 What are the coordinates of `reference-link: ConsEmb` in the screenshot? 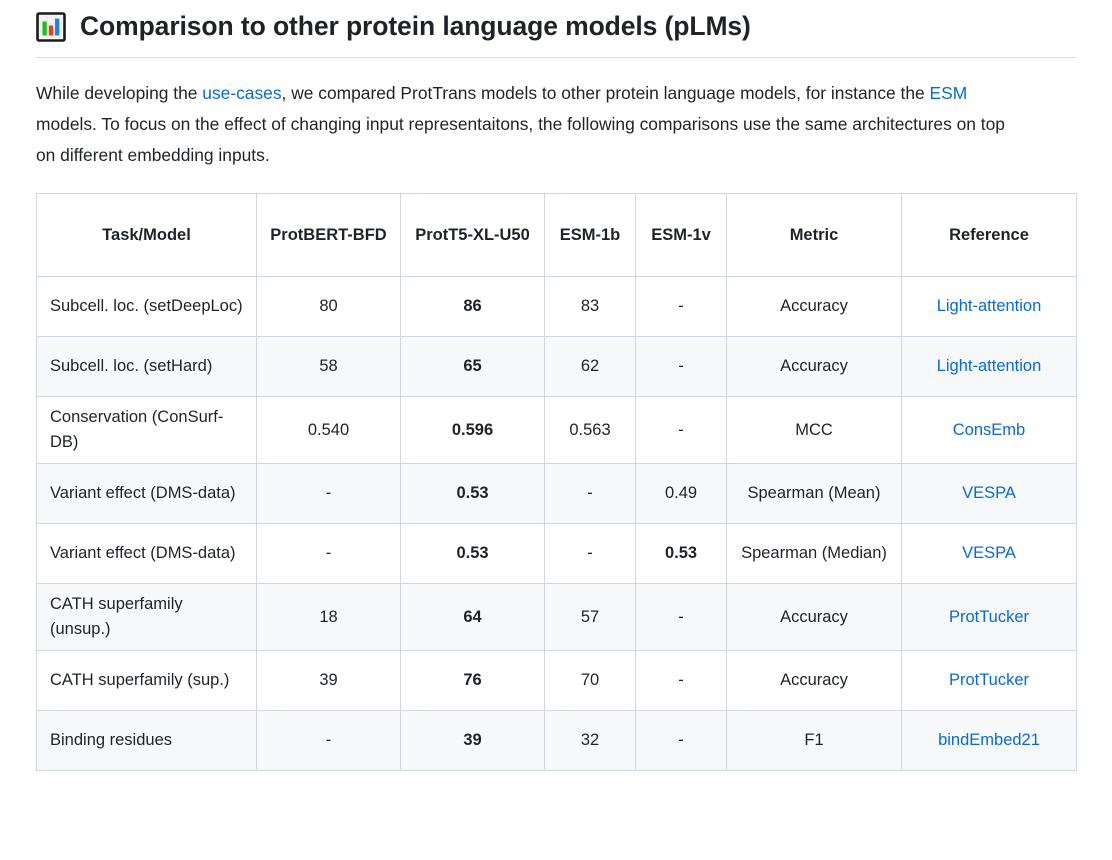 It's located at (989, 430).